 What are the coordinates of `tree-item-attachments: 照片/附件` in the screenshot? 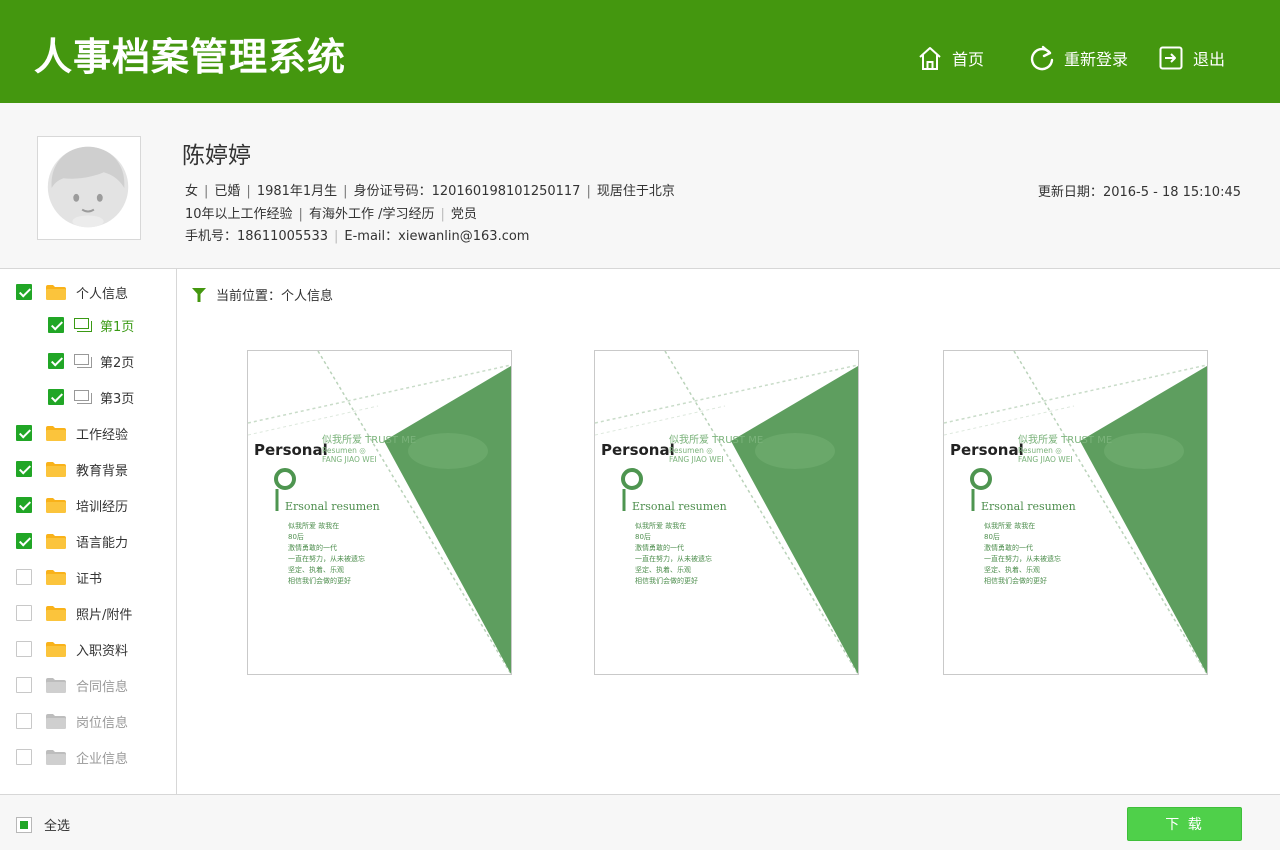 It's located at (74, 613).